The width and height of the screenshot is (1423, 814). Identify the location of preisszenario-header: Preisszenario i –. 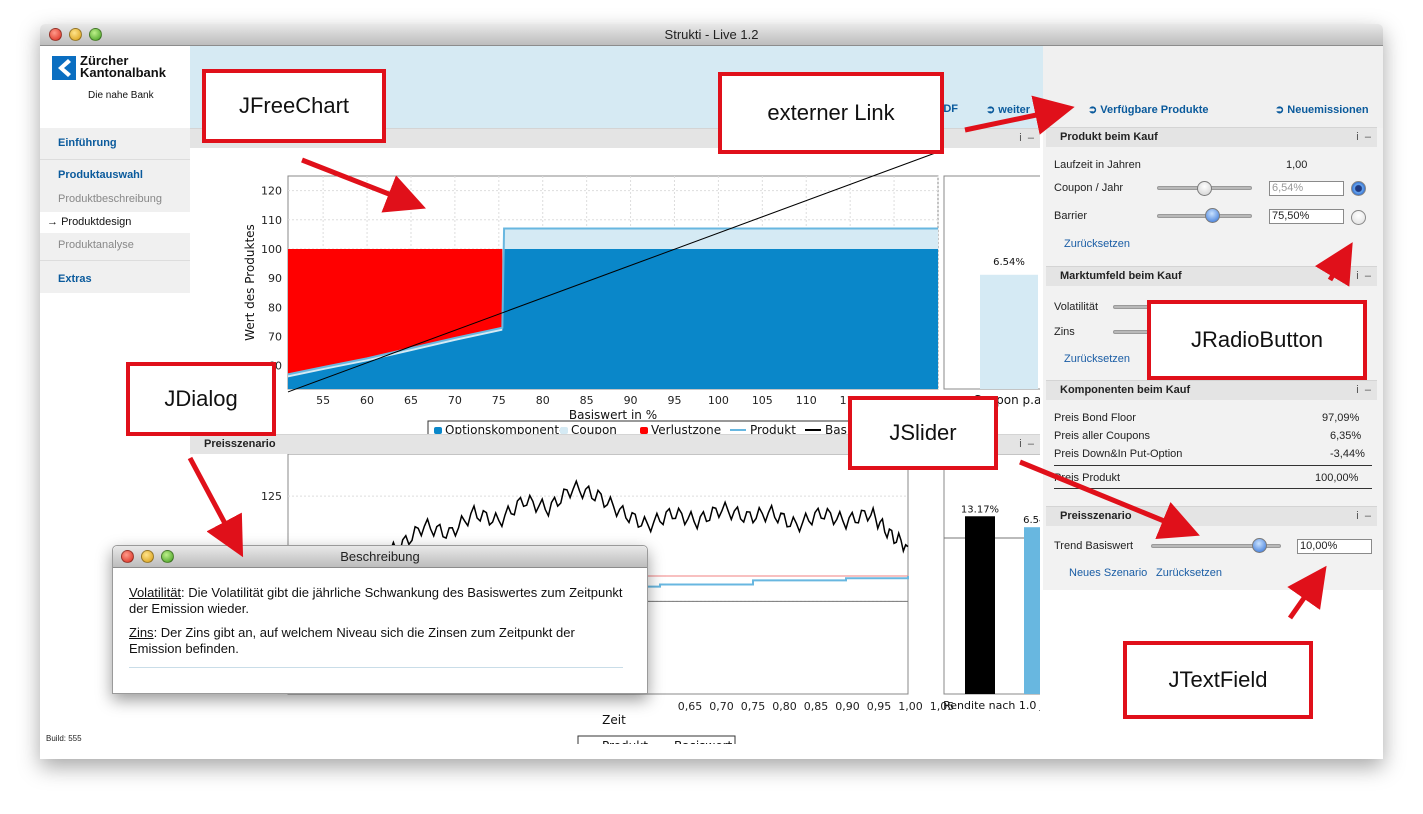
(1211, 516).